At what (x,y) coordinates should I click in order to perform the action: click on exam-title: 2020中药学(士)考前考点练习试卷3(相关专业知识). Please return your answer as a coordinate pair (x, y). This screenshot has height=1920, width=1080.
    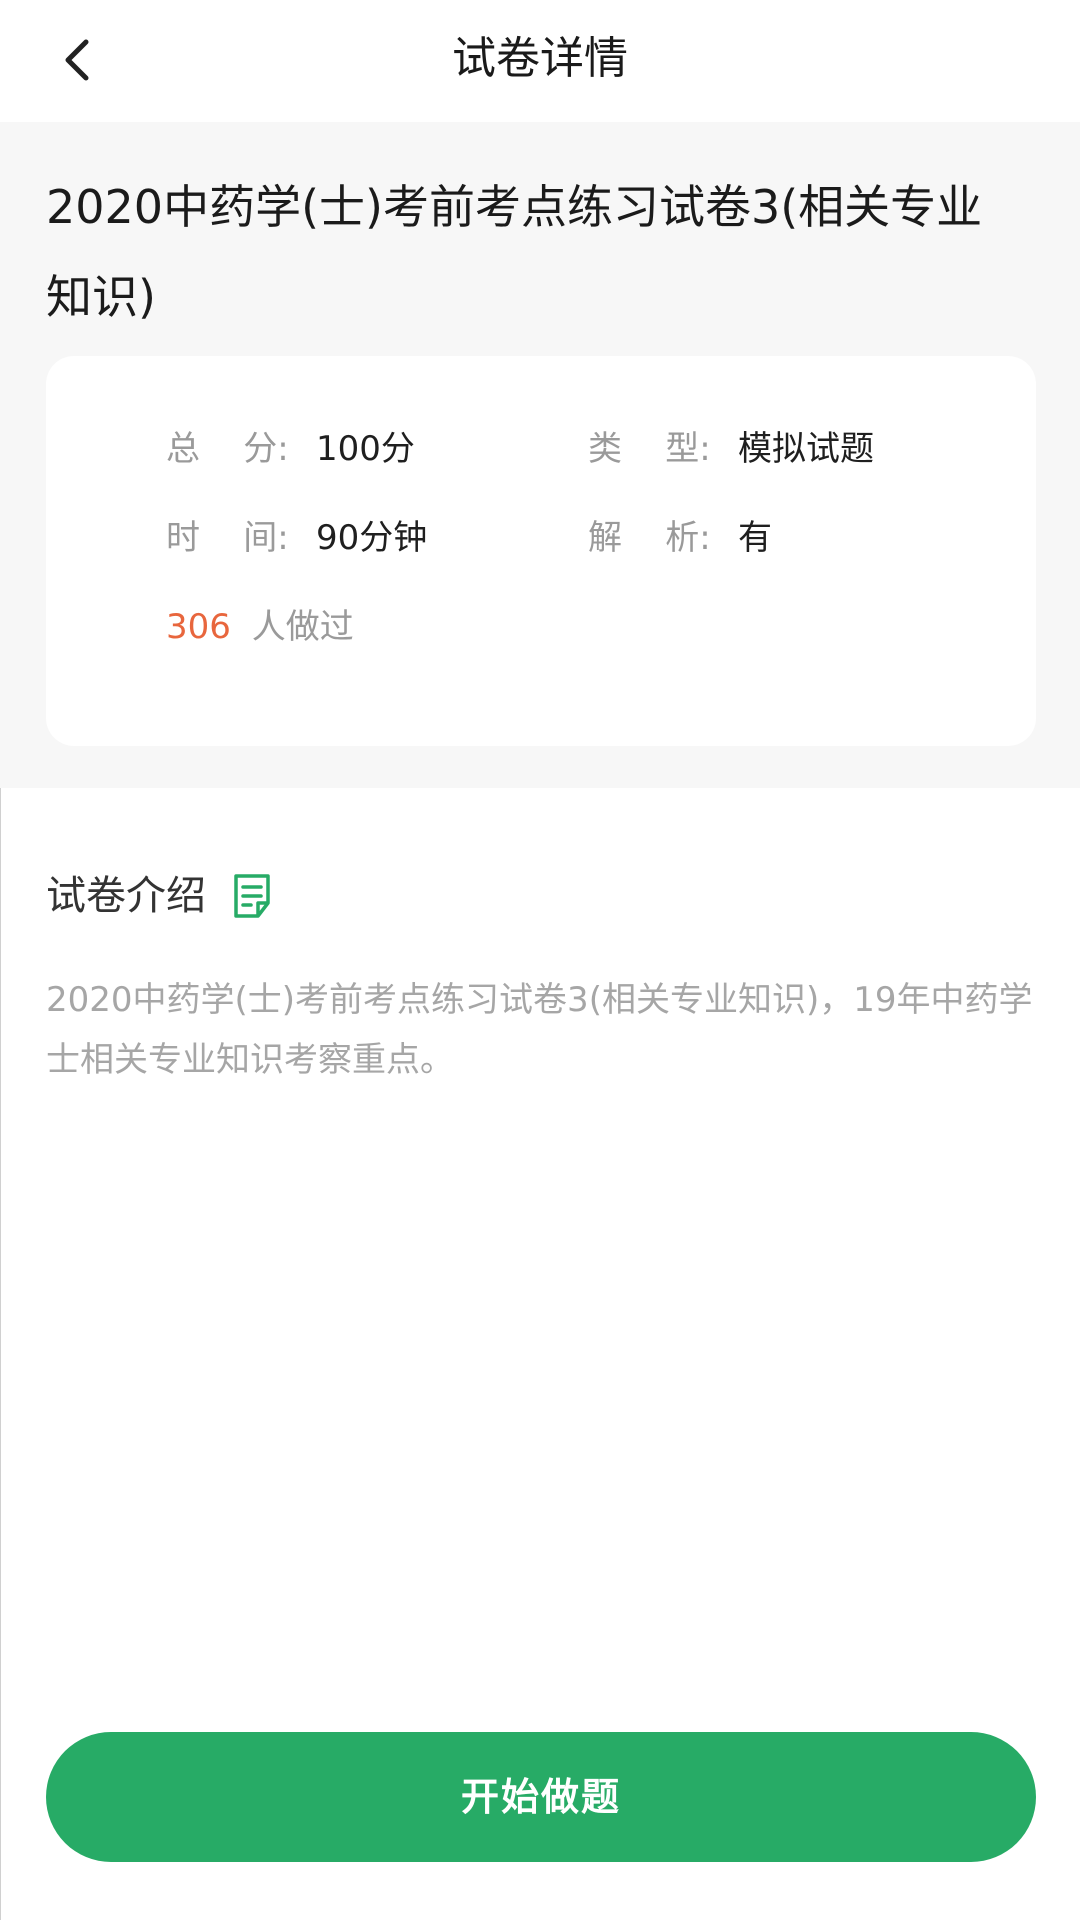
    Looking at the image, I should click on (514, 252).